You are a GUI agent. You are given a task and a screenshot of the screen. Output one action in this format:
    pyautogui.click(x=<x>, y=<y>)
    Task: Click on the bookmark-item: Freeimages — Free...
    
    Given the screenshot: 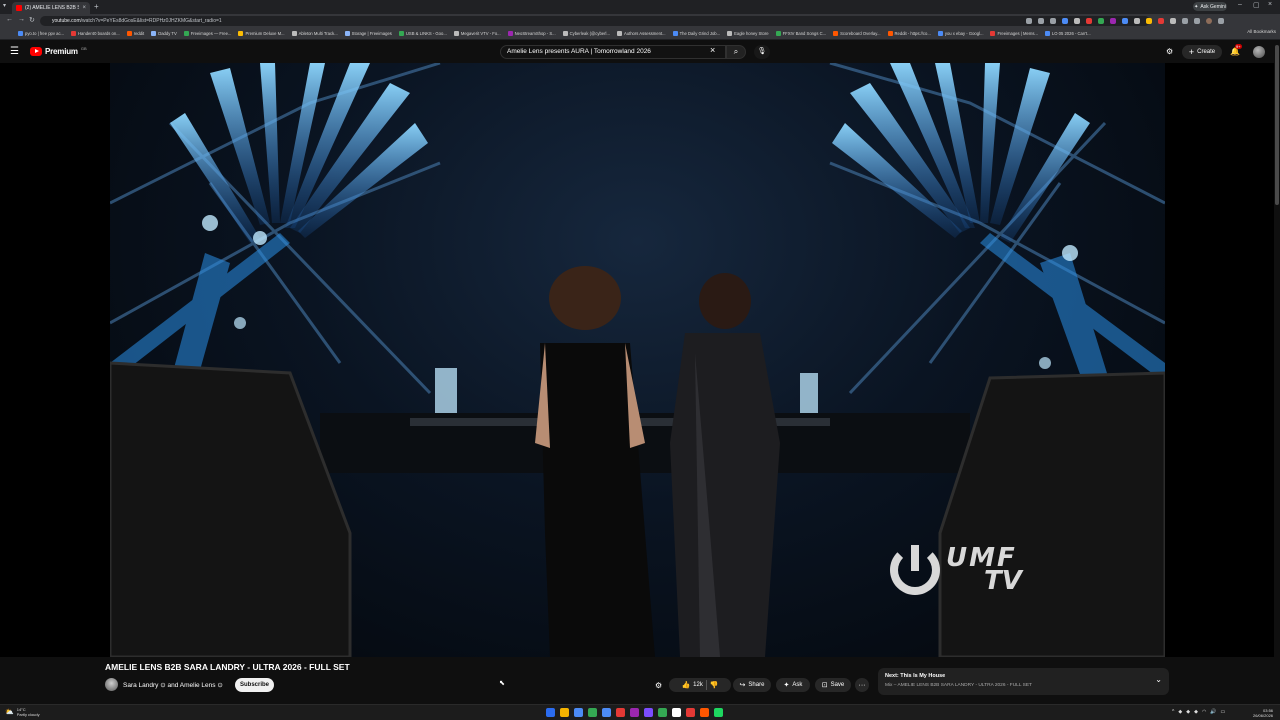 What is the action you would take?
    pyautogui.click(x=207, y=33)
    